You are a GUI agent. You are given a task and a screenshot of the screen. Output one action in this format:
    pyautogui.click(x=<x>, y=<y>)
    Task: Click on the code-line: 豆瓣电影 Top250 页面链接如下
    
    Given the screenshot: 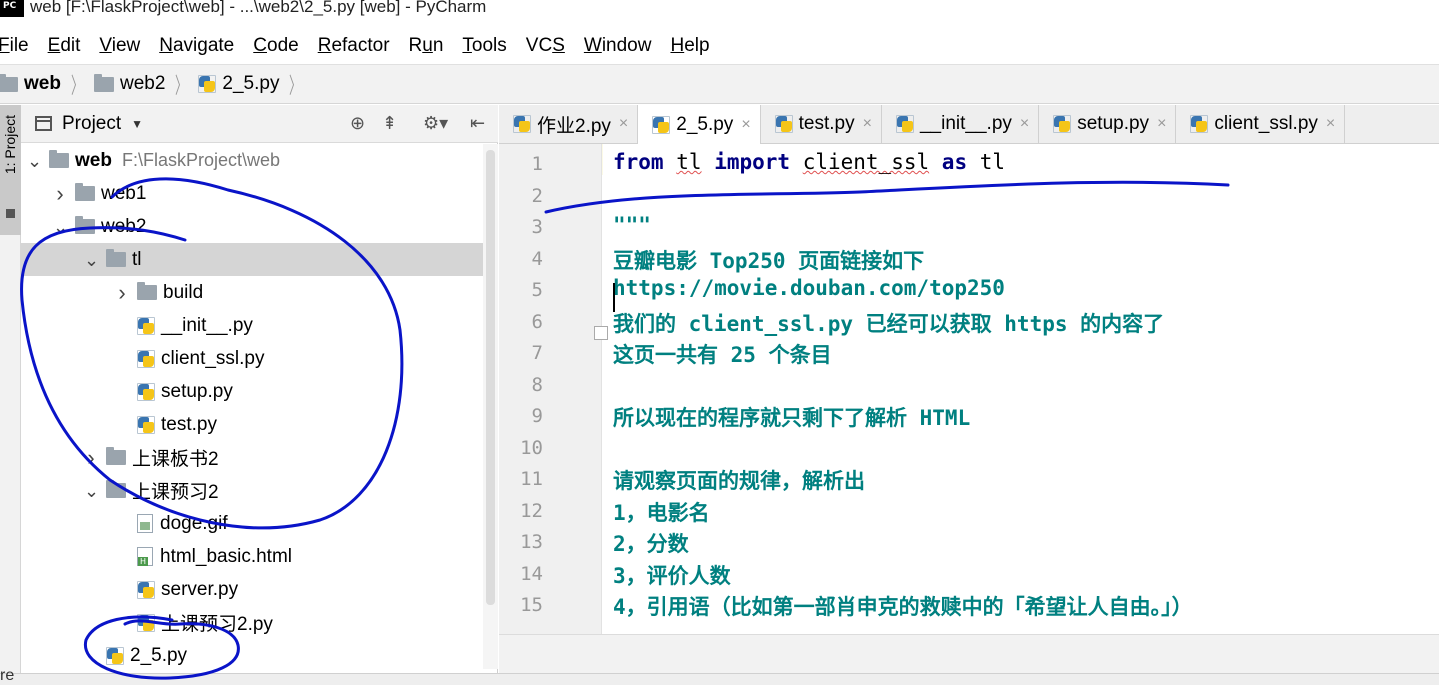 What is the action you would take?
    pyautogui.click(x=769, y=260)
    